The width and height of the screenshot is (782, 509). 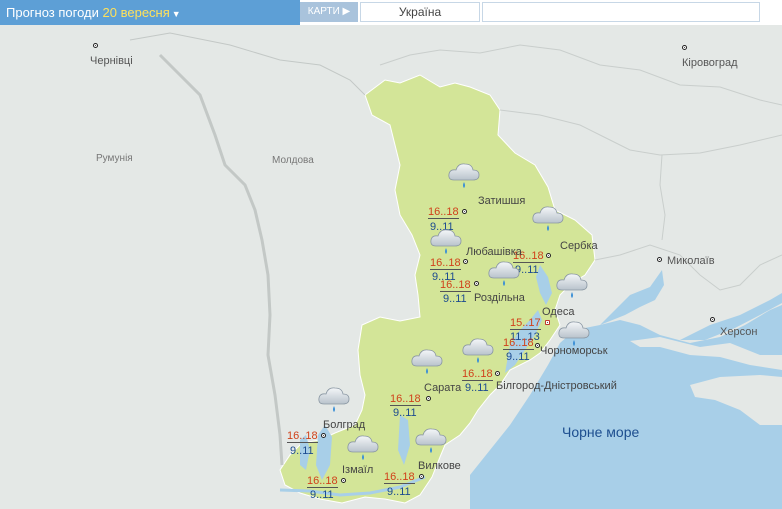 What do you see at coordinates (176, 14) in the screenshot?
I see `chevron-down-icon: ▼` at bounding box center [176, 14].